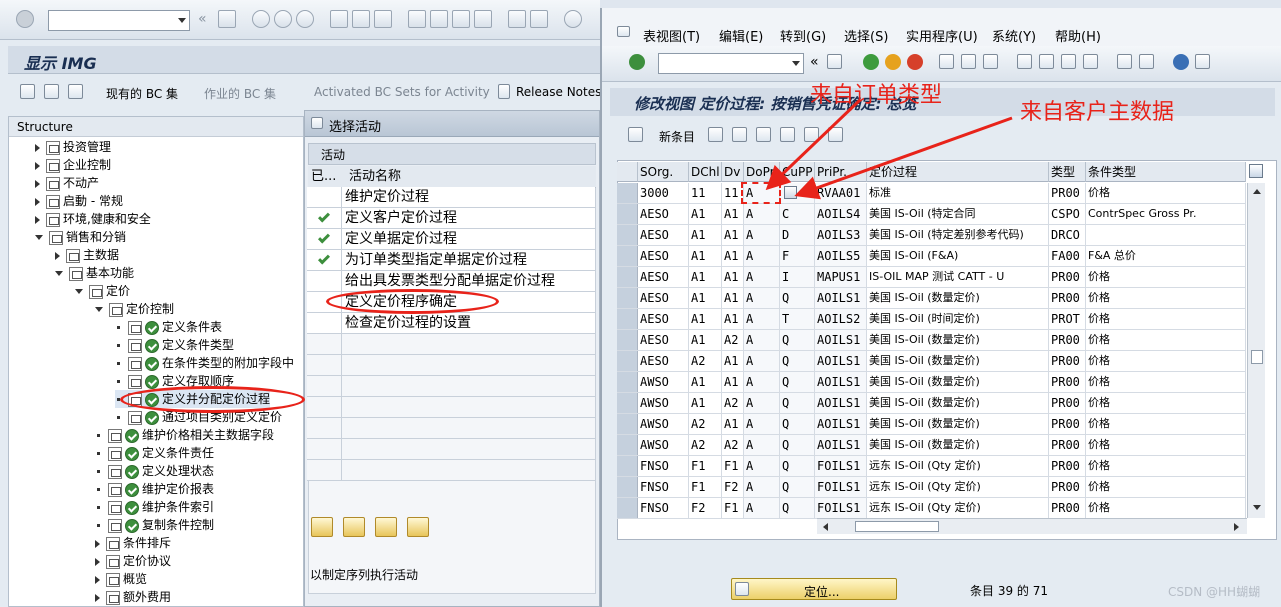  What do you see at coordinates (903, 158) in the screenshot?
I see `arrow-to-cupp` at bounding box center [903, 158].